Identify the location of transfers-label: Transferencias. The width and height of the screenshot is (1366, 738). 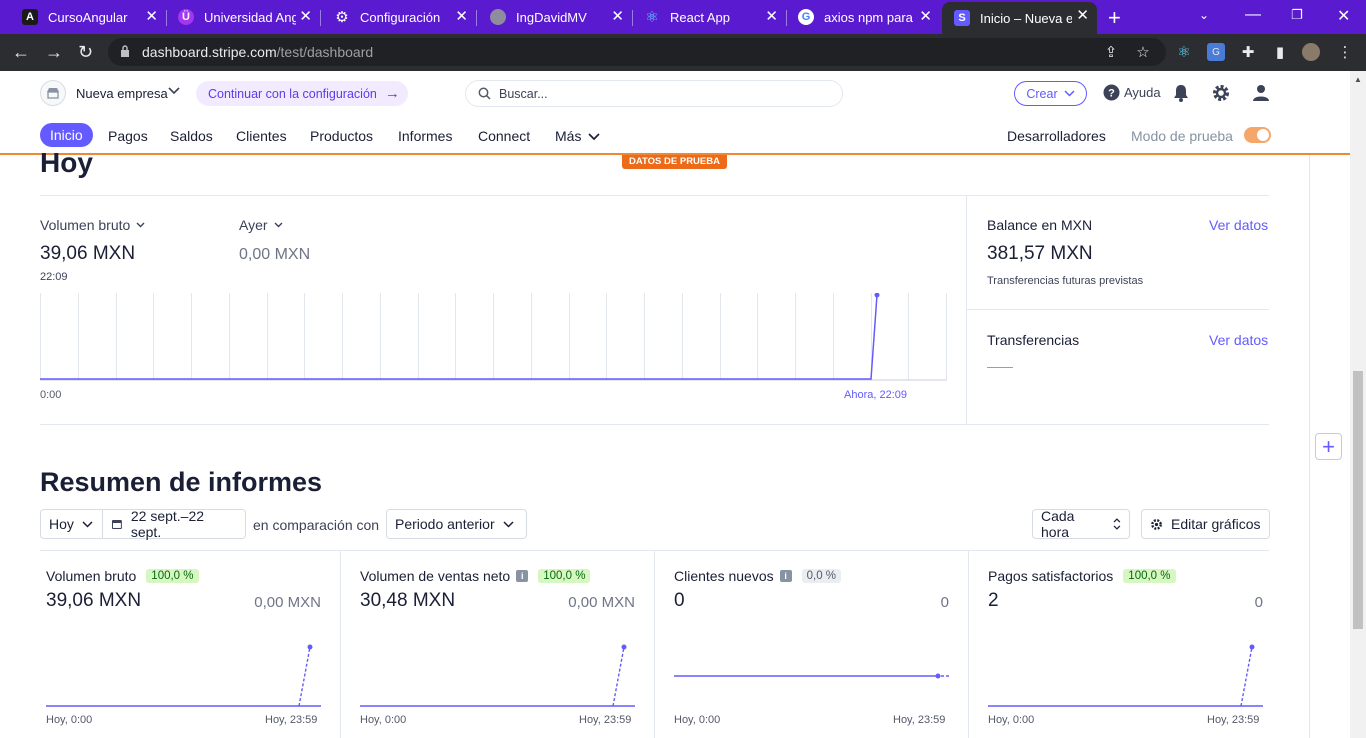
(1033, 340).